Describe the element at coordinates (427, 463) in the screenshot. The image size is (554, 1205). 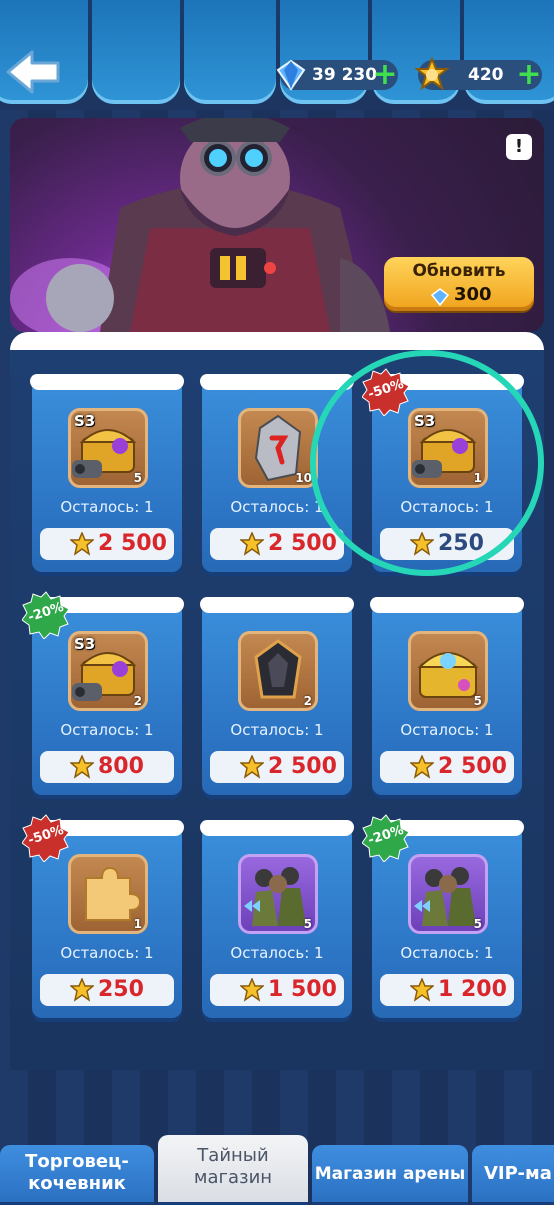
I see `highlight-circle` at that location.